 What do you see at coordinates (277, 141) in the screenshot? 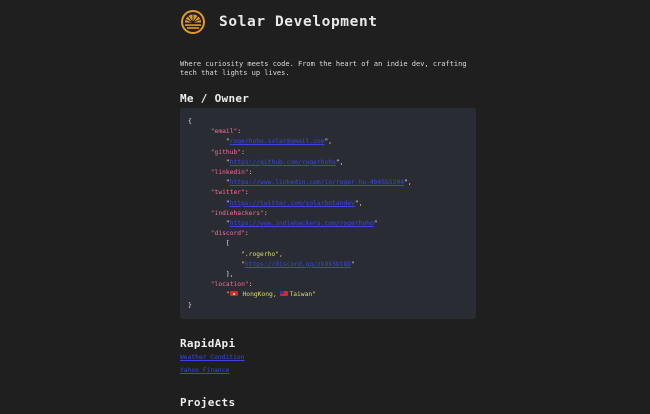
I see `email-link: rogerhoho.solar@gmail.com` at bounding box center [277, 141].